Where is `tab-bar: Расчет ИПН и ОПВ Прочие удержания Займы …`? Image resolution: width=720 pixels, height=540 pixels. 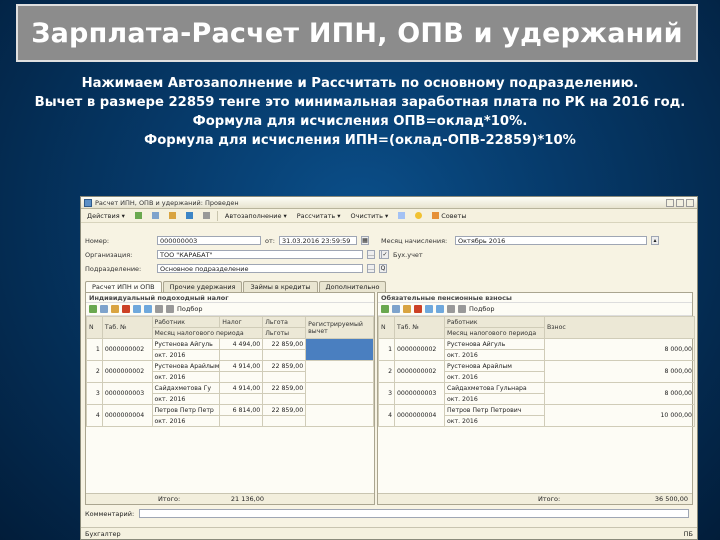
tab-bar: Расчет ИПН и ОПВ Прочие удержания Займы … is located at coordinates (236, 286).